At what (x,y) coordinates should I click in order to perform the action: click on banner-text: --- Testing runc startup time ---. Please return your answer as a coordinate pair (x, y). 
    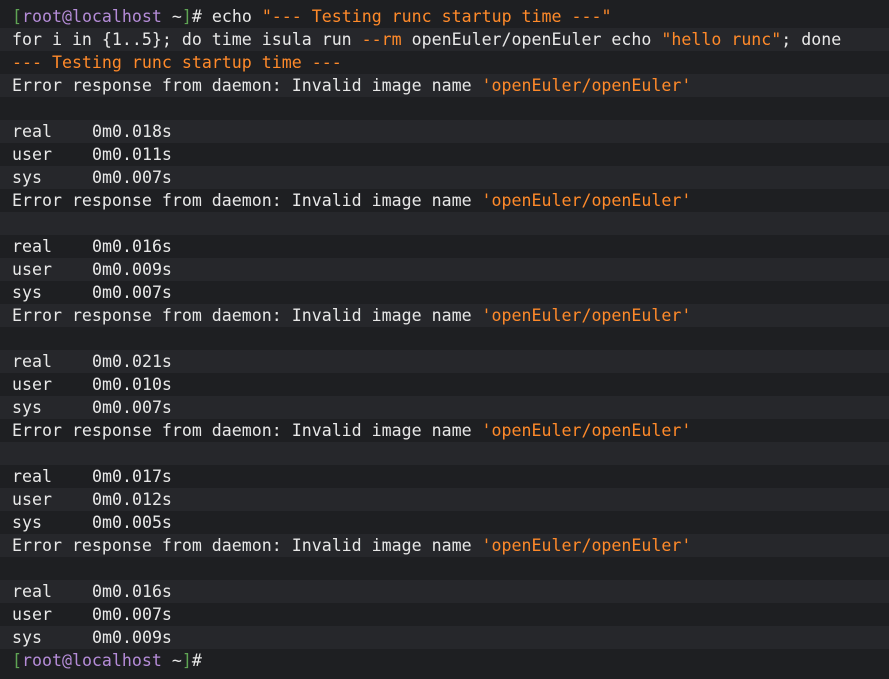
    Looking at the image, I should click on (177, 62).